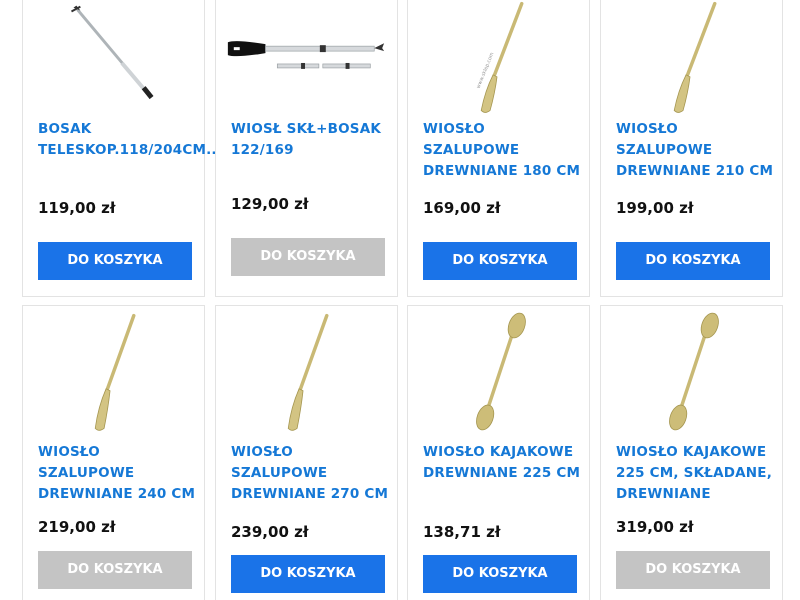 The width and height of the screenshot is (800, 600). What do you see at coordinates (655, 208) in the screenshot?
I see `product-price: 199,00 zł` at bounding box center [655, 208].